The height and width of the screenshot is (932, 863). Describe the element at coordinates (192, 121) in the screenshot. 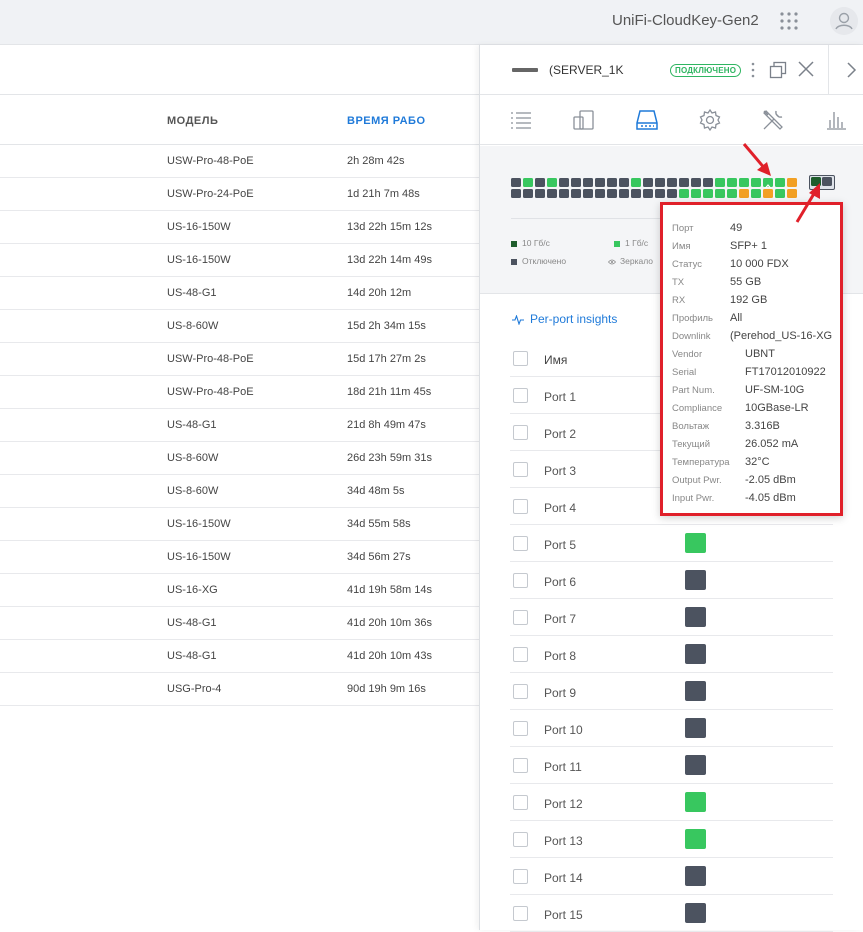

I see `column-header-model: МОДЕЛЬ` at that location.